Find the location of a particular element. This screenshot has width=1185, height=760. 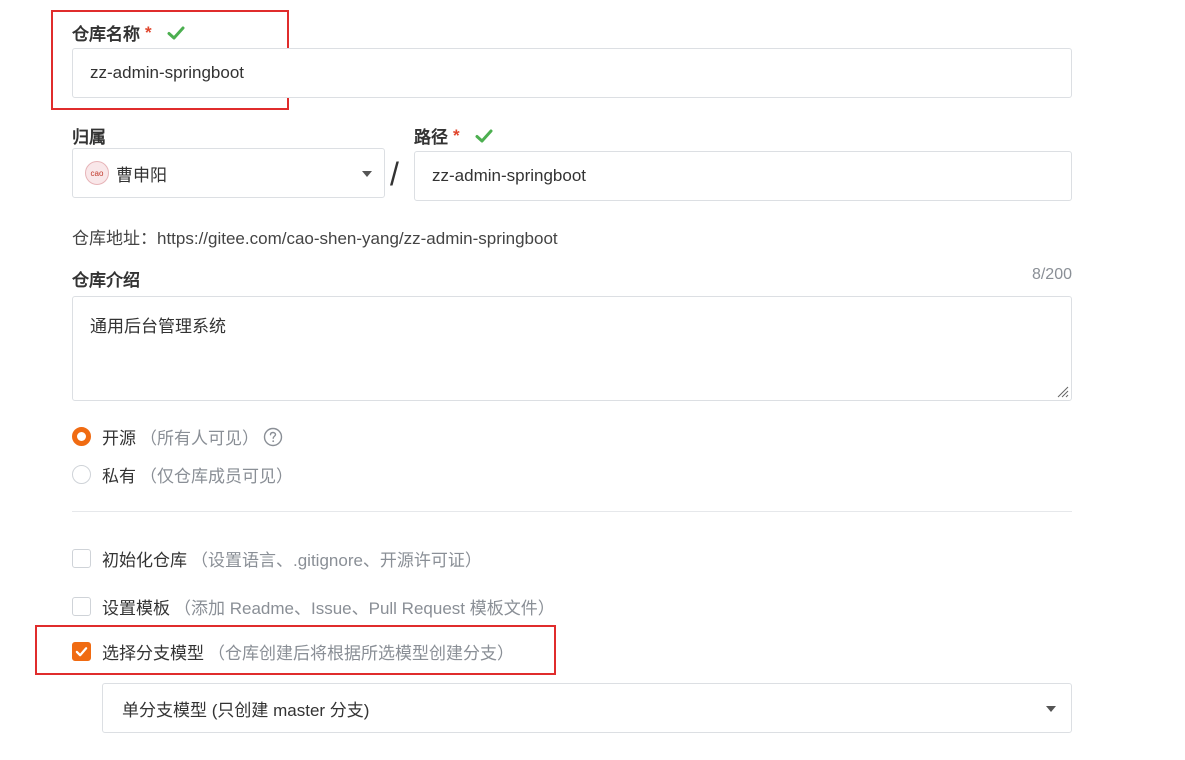

init-repo-label: 初始化仓库 is located at coordinates (144, 560).